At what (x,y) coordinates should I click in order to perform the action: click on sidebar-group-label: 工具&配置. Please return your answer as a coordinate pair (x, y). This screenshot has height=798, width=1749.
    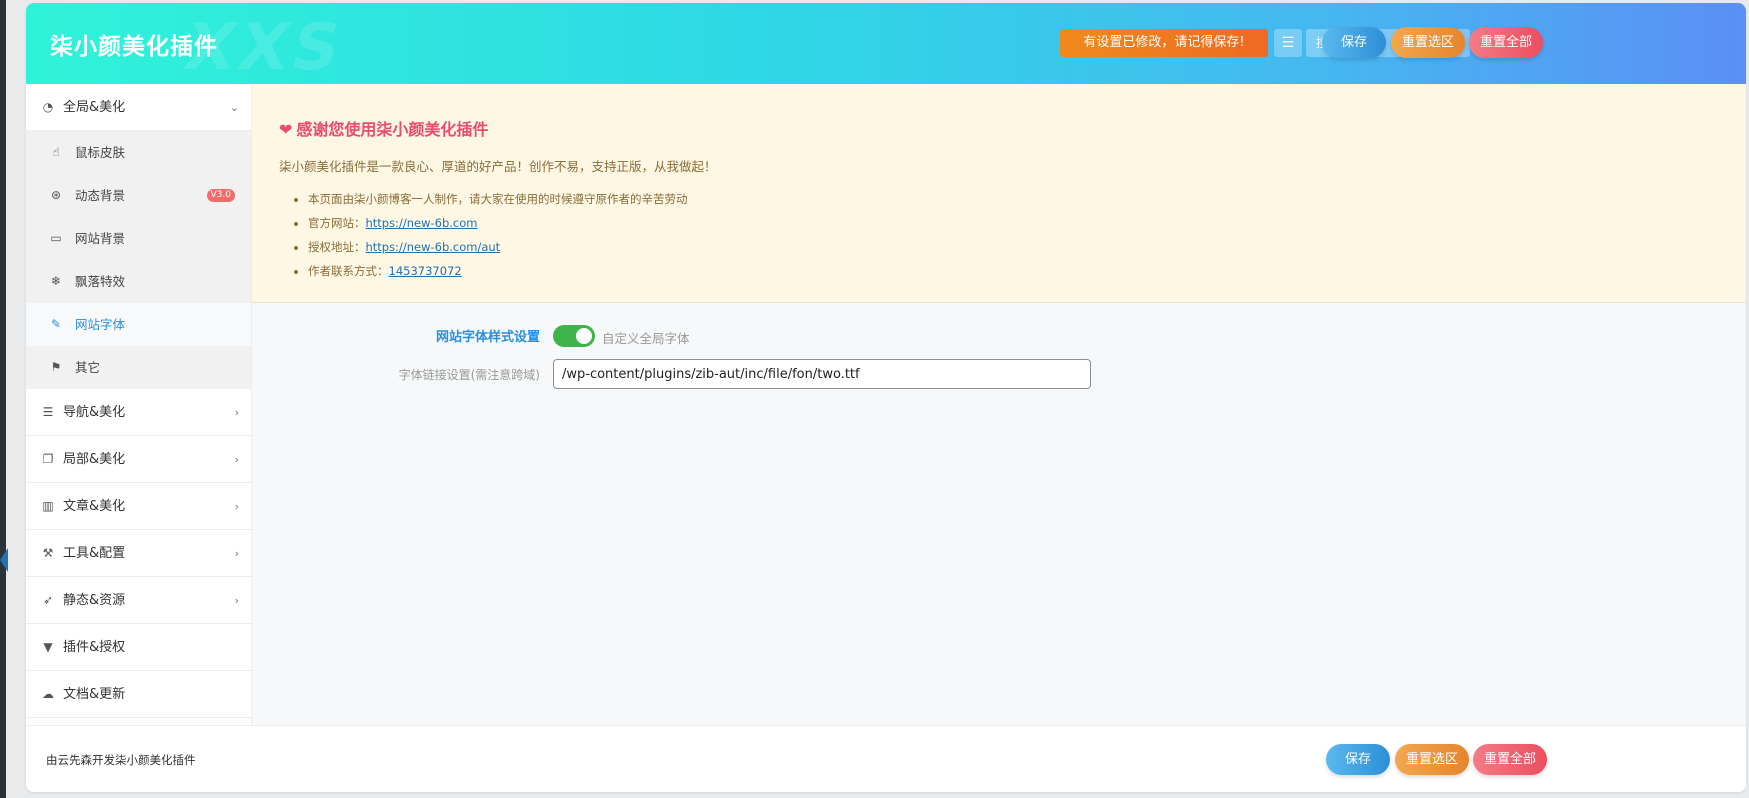
    Looking at the image, I should click on (94, 553).